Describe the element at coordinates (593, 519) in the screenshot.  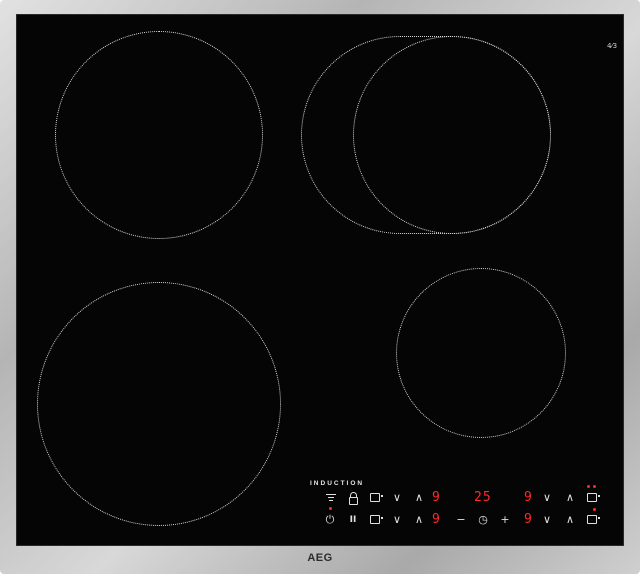
I see `zone-select-icon-front-right` at that location.